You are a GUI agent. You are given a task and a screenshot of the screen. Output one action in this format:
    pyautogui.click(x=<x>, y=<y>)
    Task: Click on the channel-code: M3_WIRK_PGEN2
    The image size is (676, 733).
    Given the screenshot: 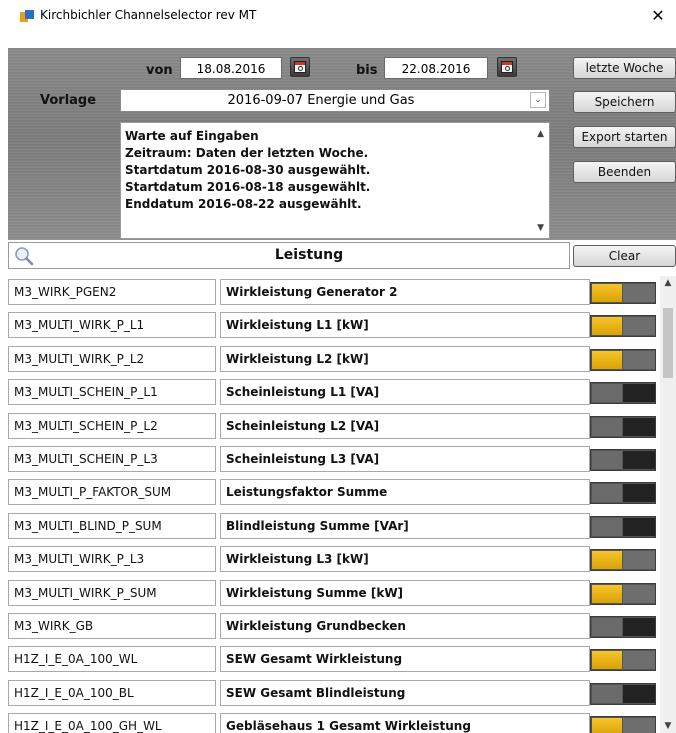 What is the action you would take?
    pyautogui.click(x=112, y=292)
    